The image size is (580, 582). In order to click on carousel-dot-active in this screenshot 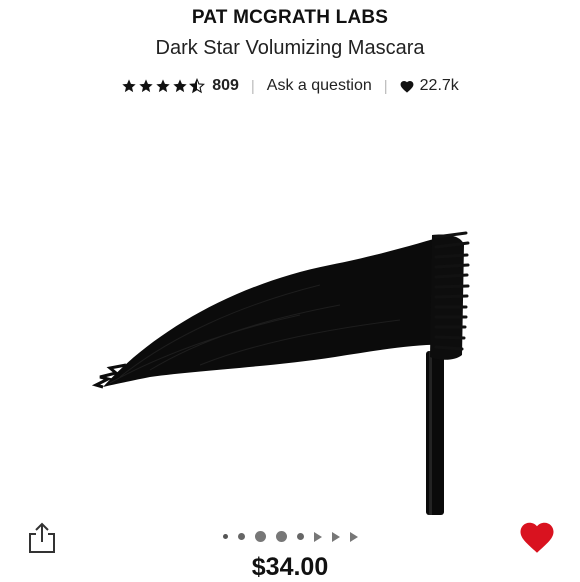, I will do `click(260, 536)`.